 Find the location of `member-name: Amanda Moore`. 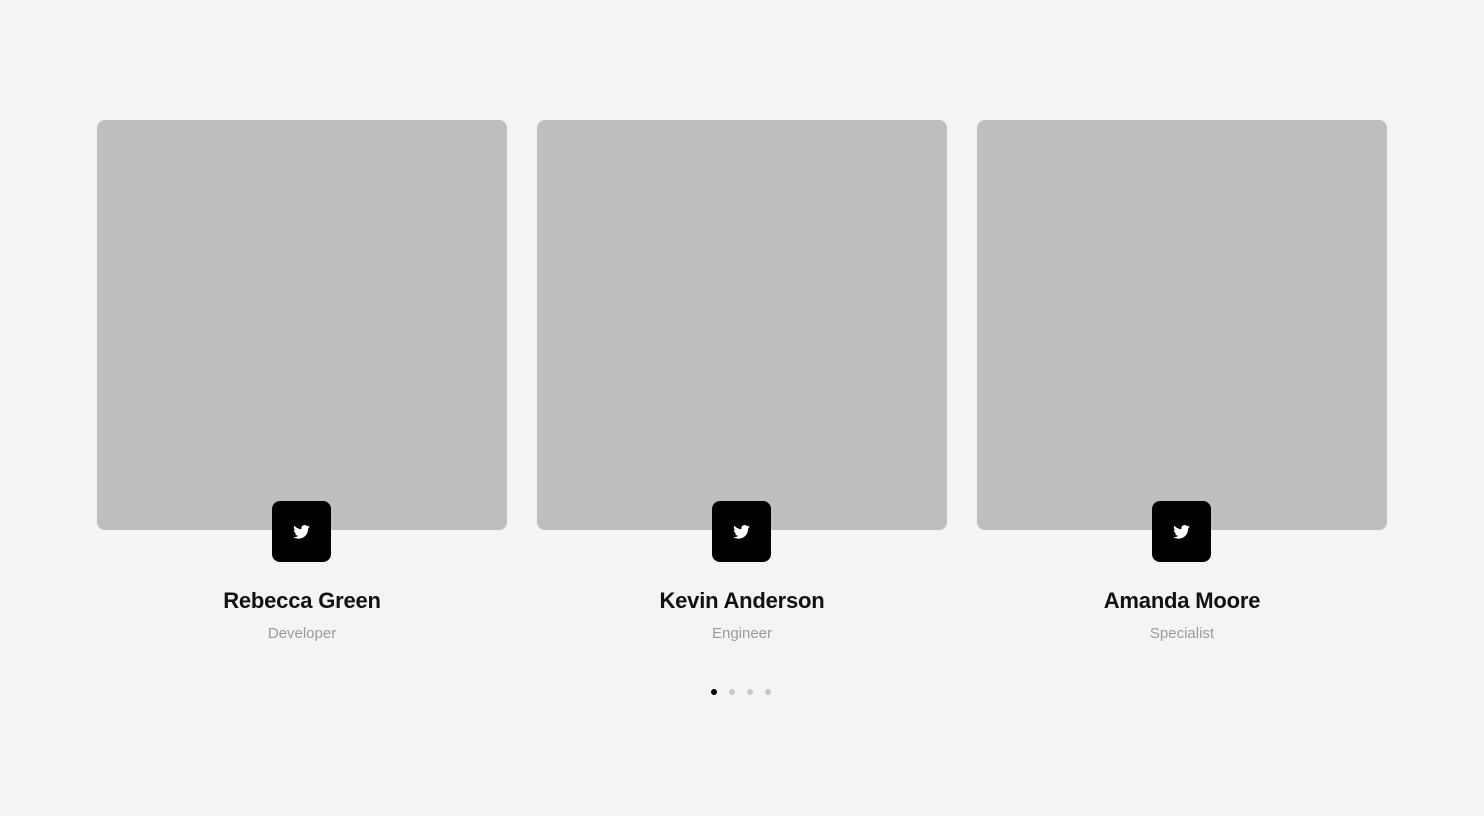

member-name: Amanda Moore is located at coordinates (1182, 600).